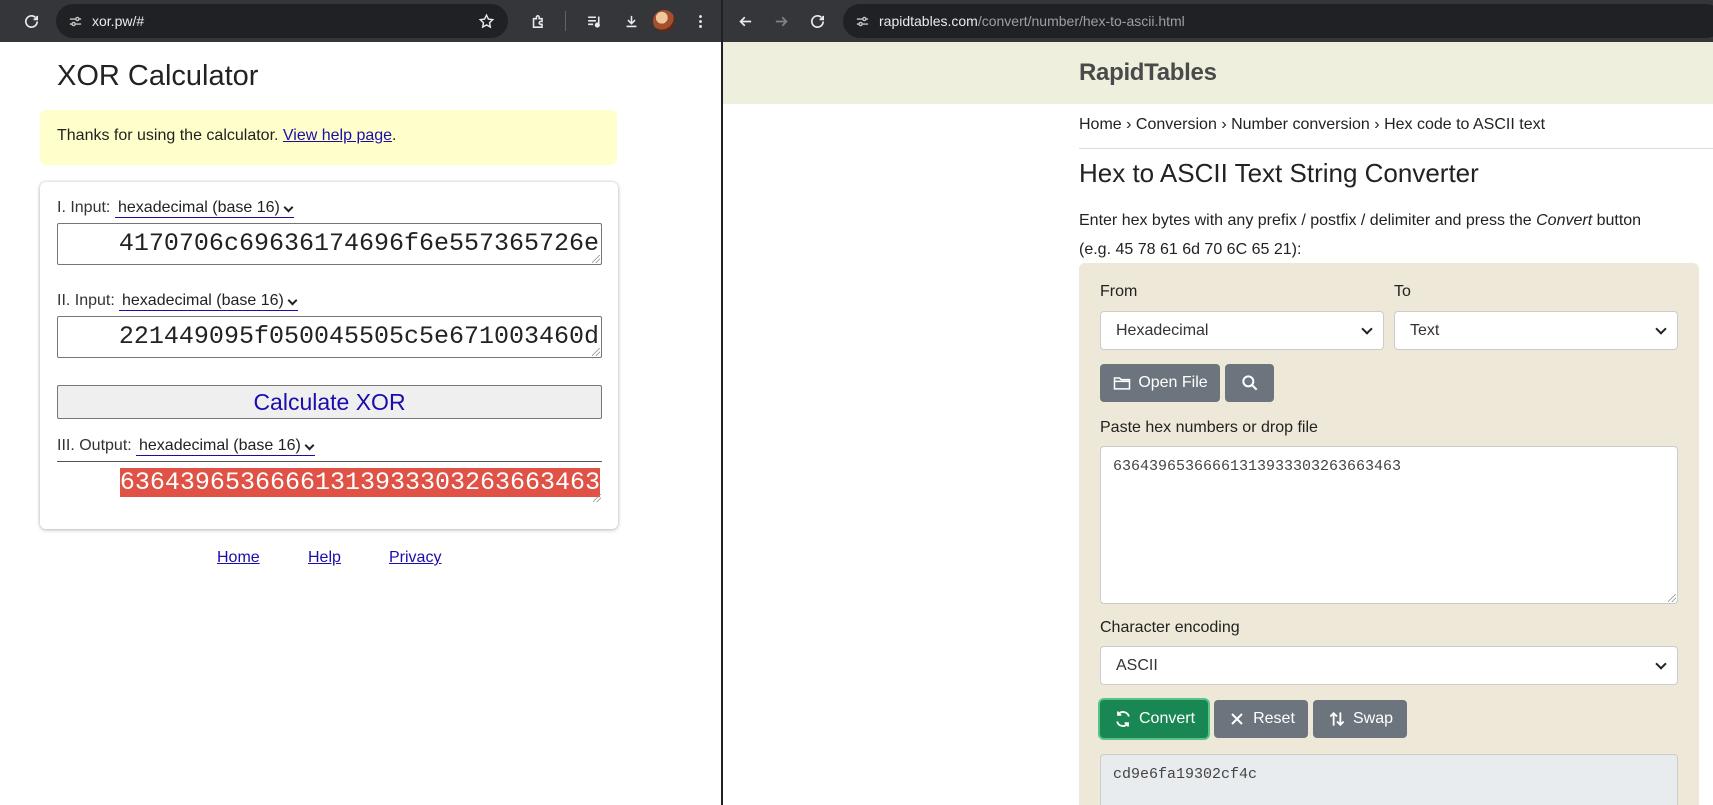 This screenshot has width=1713, height=805. I want to click on instructions-em: Convert, so click(1564, 220).